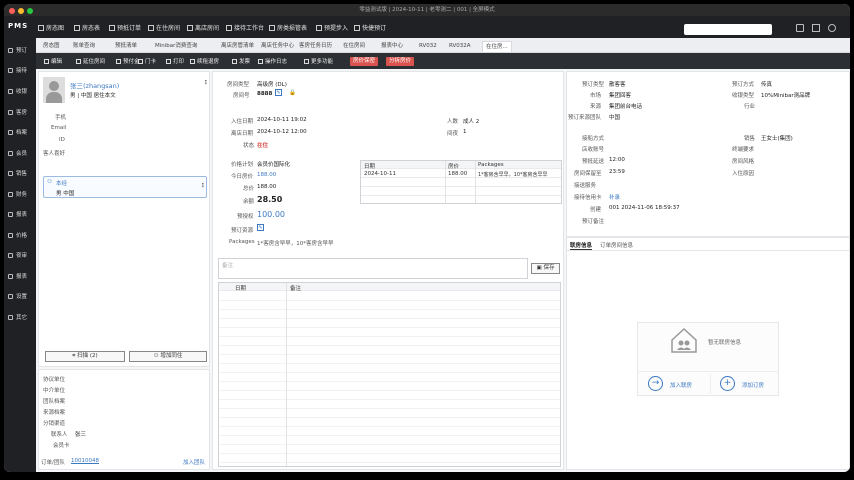  What do you see at coordinates (278, 92) in the screenshot?
I see `edit-room-icon: ✎` at bounding box center [278, 92].